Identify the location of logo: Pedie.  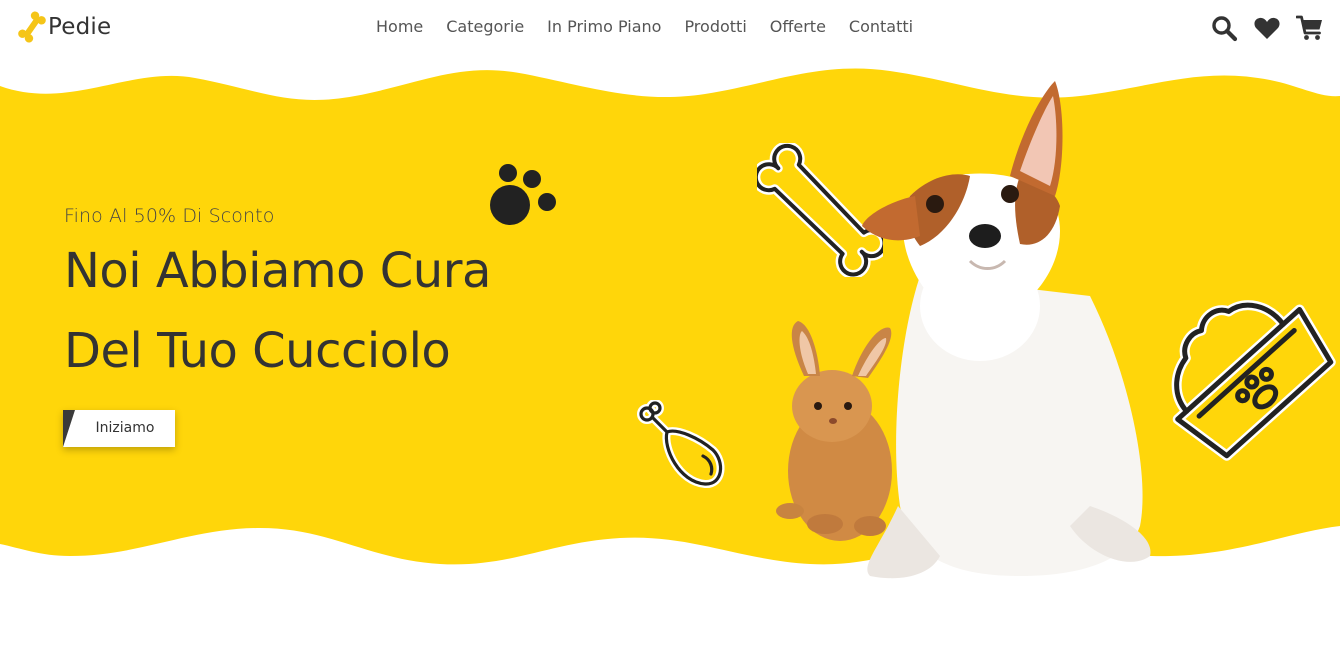
(64, 27).